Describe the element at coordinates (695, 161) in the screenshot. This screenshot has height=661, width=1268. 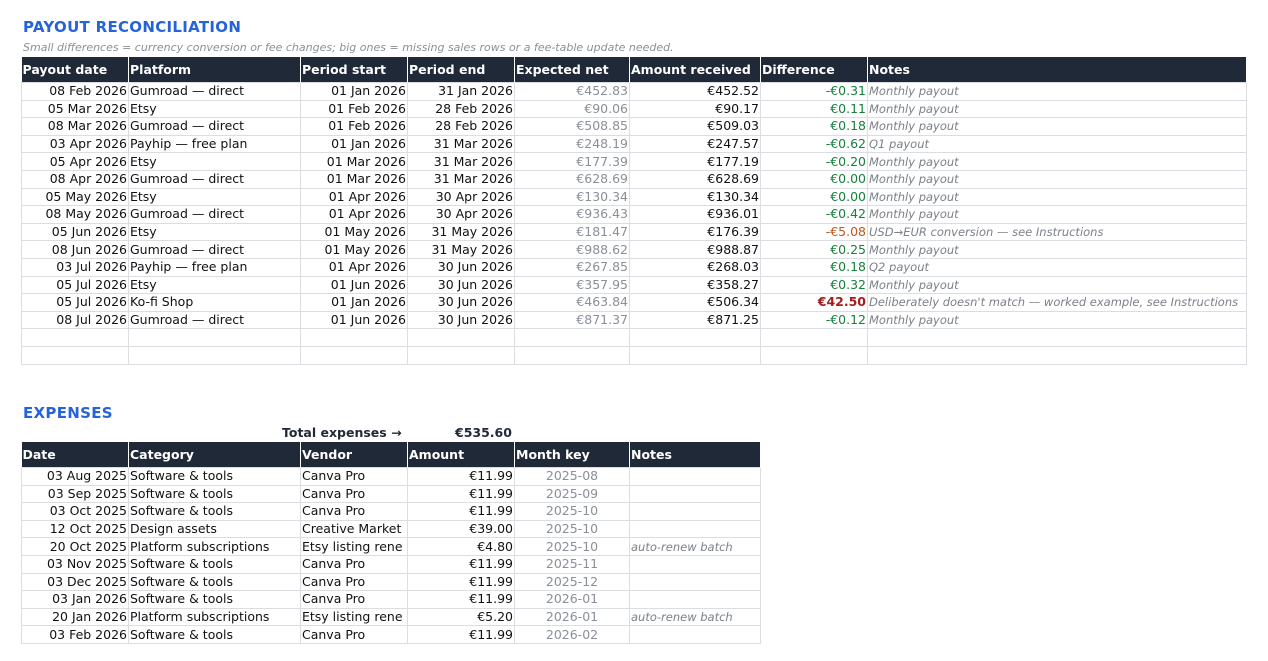
I see `amount-received-cell: €177.19` at that location.